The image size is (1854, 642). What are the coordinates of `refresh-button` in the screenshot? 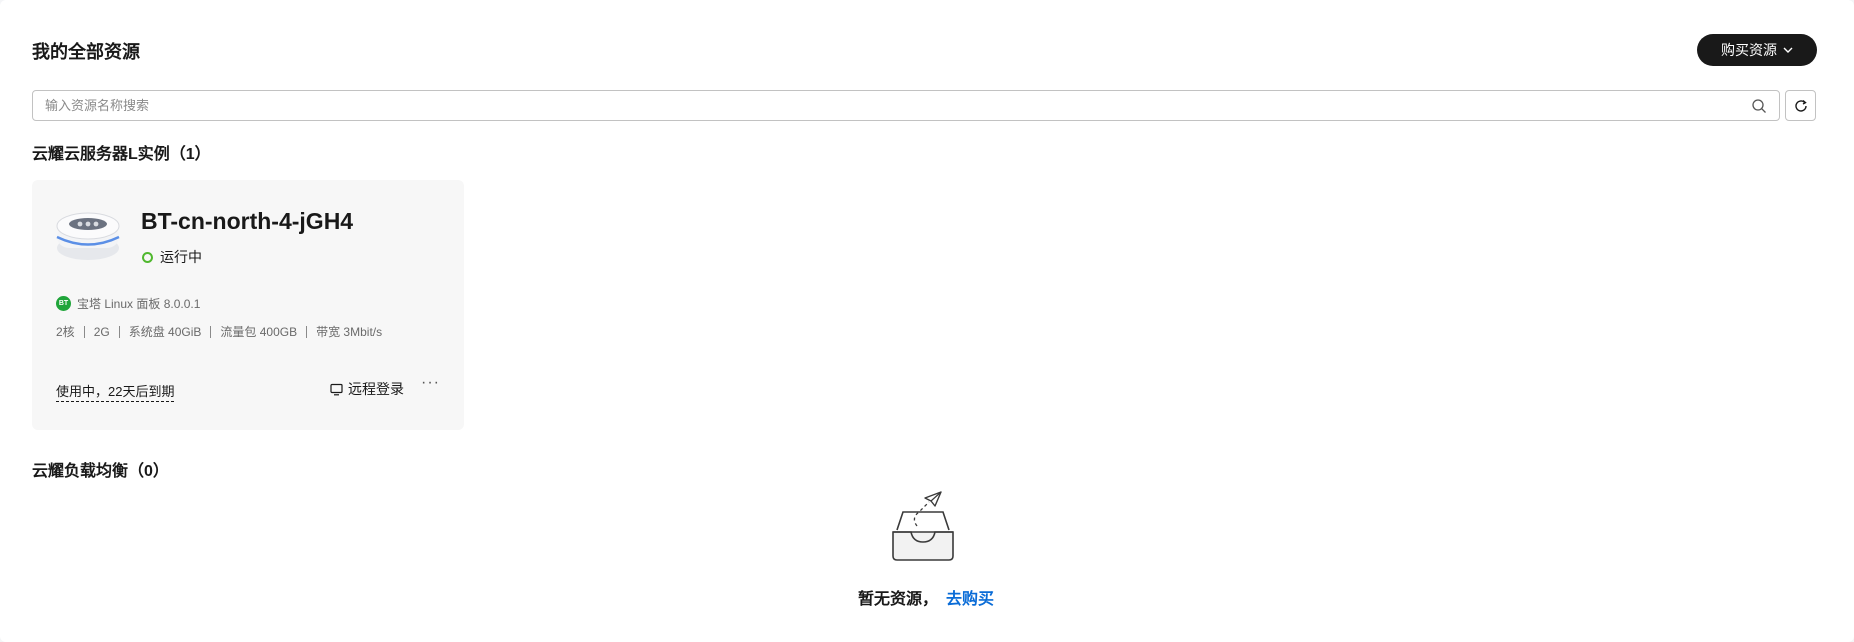 It's located at (1800, 105).